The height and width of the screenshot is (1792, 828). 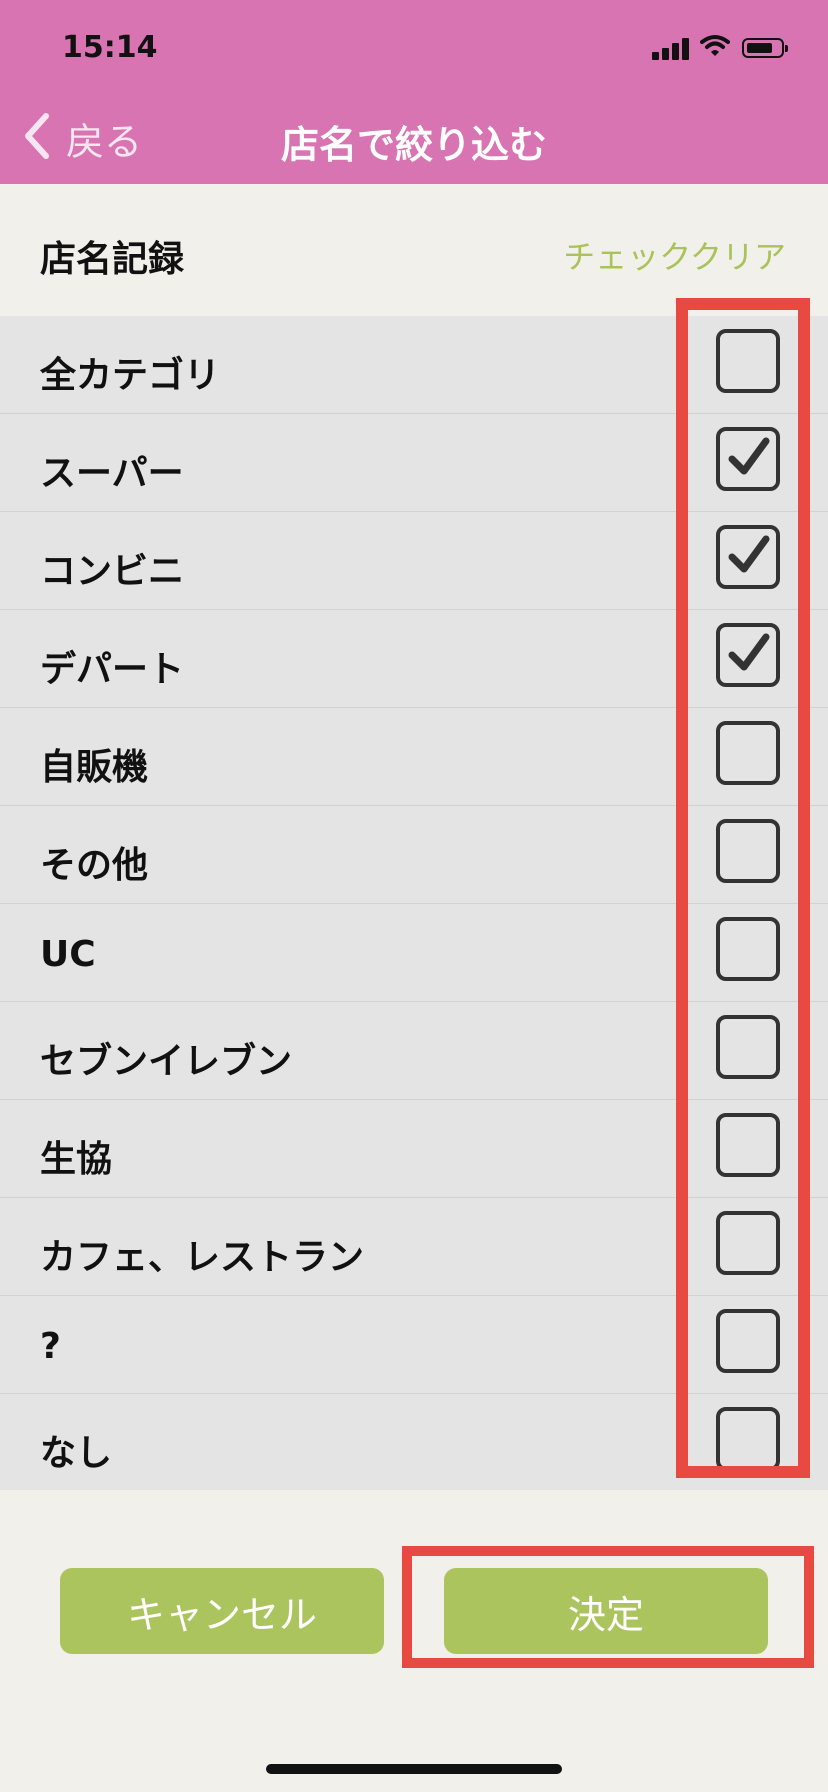 What do you see at coordinates (414, 45) in the screenshot?
I see `status-bar: 15:14` at bounding box center [414, 45].